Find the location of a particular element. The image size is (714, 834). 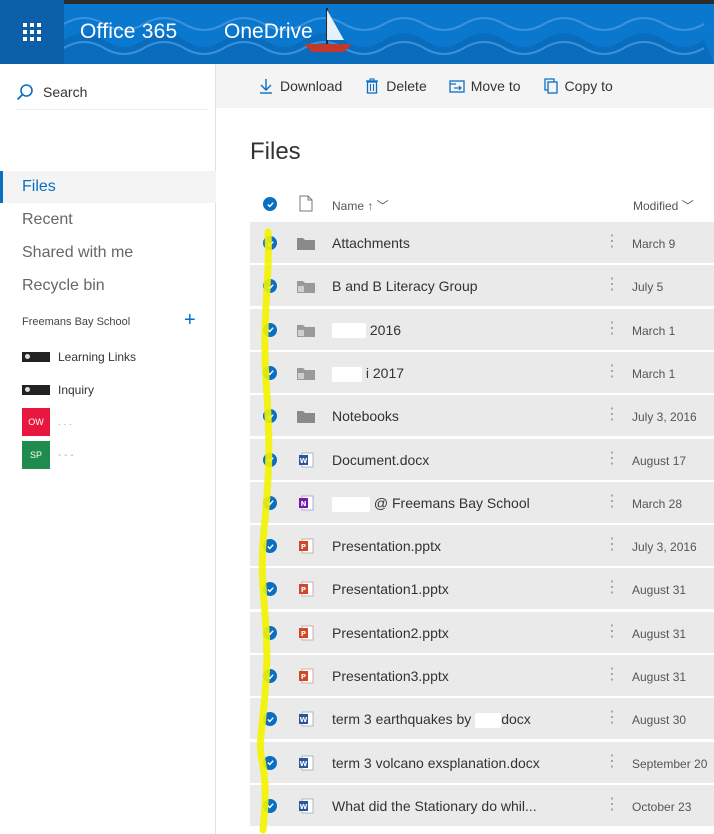

copy-to-icon is located at coordinates (550, 86).